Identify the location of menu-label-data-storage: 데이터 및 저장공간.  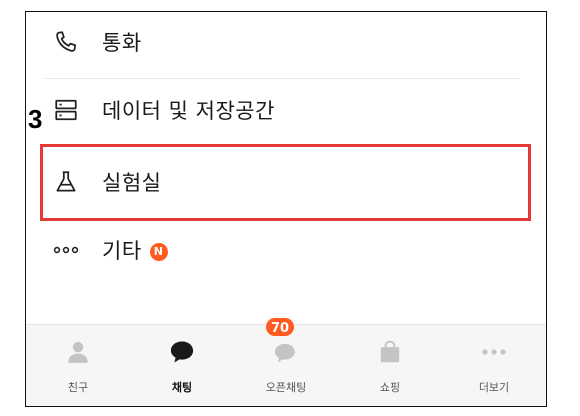
(188, 111).